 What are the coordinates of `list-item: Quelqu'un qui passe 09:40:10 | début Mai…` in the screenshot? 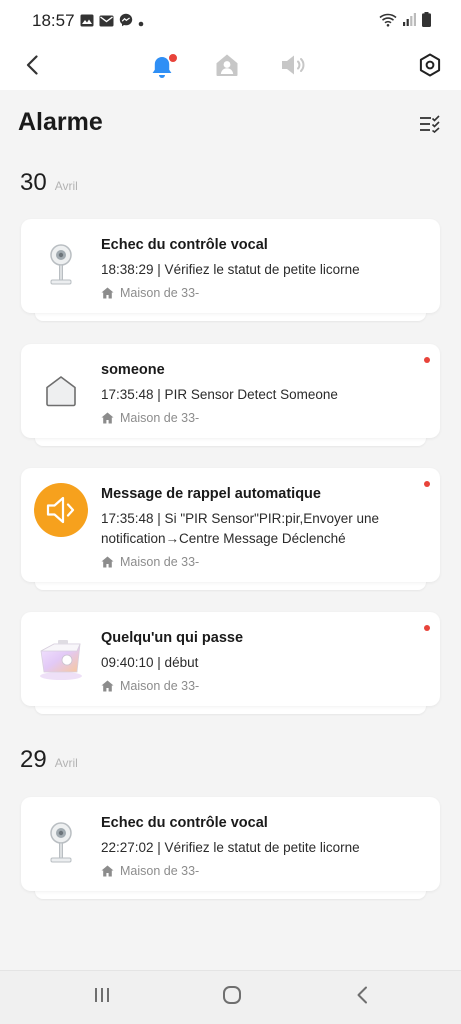 It's located at (230, 663).